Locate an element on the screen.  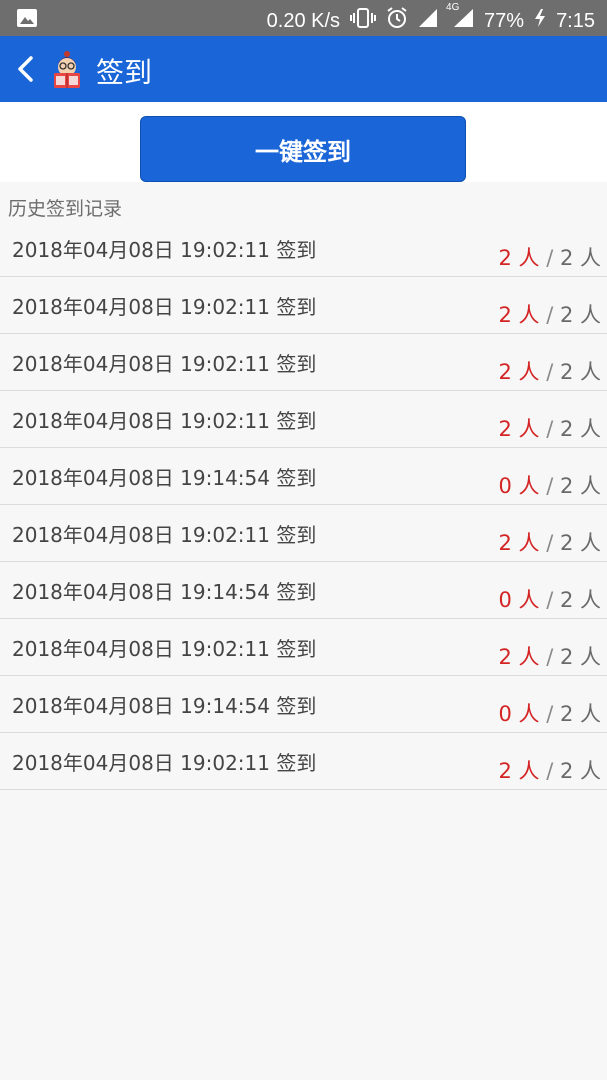
alarm-icon is located at coordinates (397, 21).